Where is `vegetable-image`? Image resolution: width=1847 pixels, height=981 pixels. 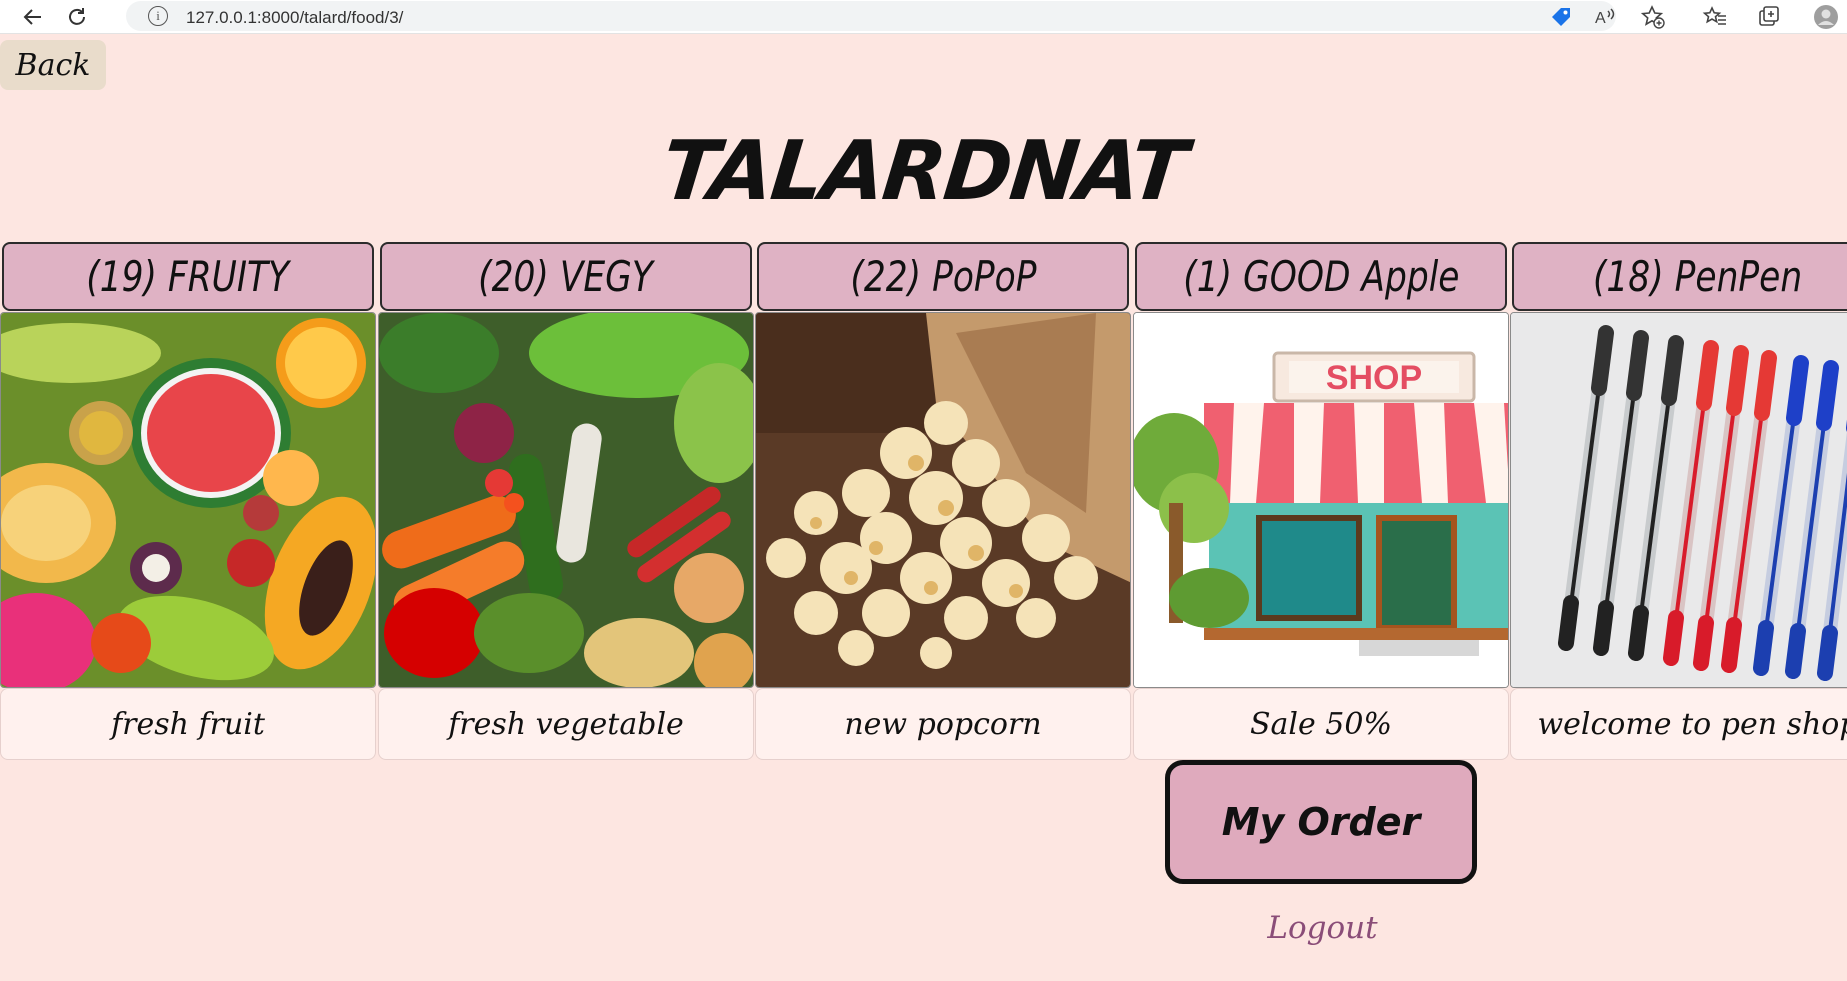 vegetable-image is located at coordinates (566, 500).